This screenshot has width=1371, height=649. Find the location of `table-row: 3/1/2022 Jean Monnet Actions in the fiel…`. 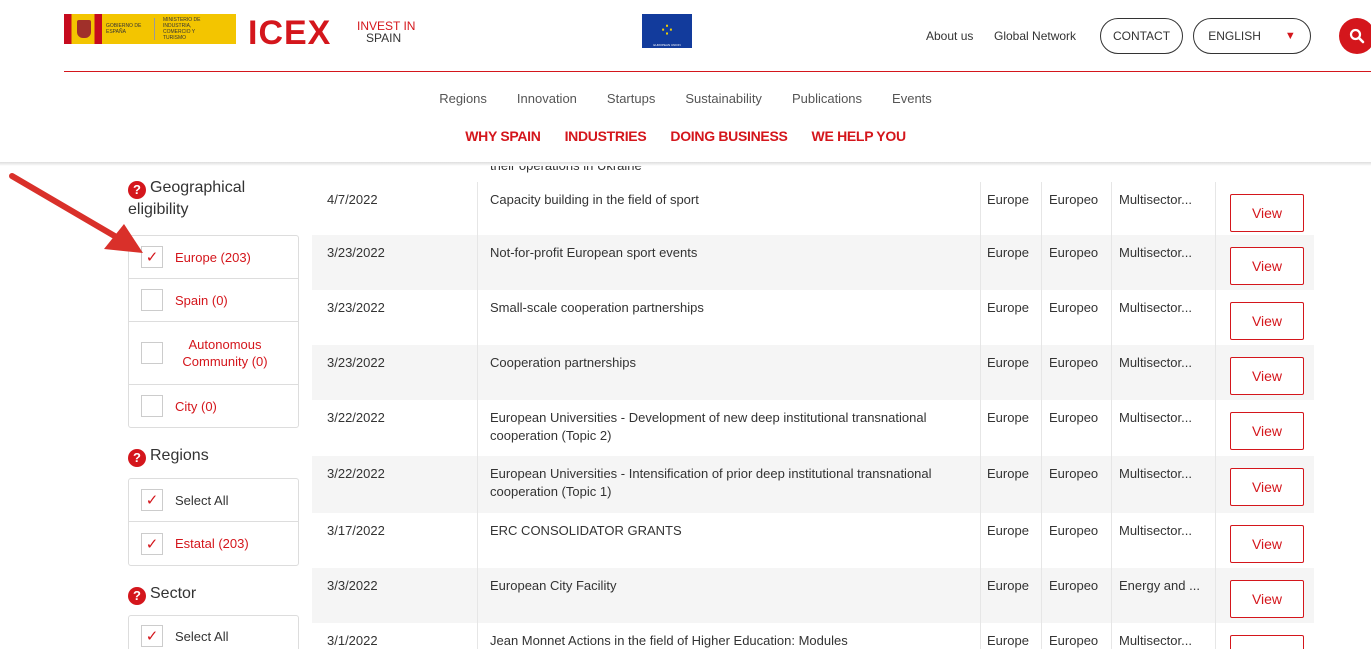

table-row: 3/1/2022 Jean Monnet Actions in the fiel… is located at coordinates (813, 636).